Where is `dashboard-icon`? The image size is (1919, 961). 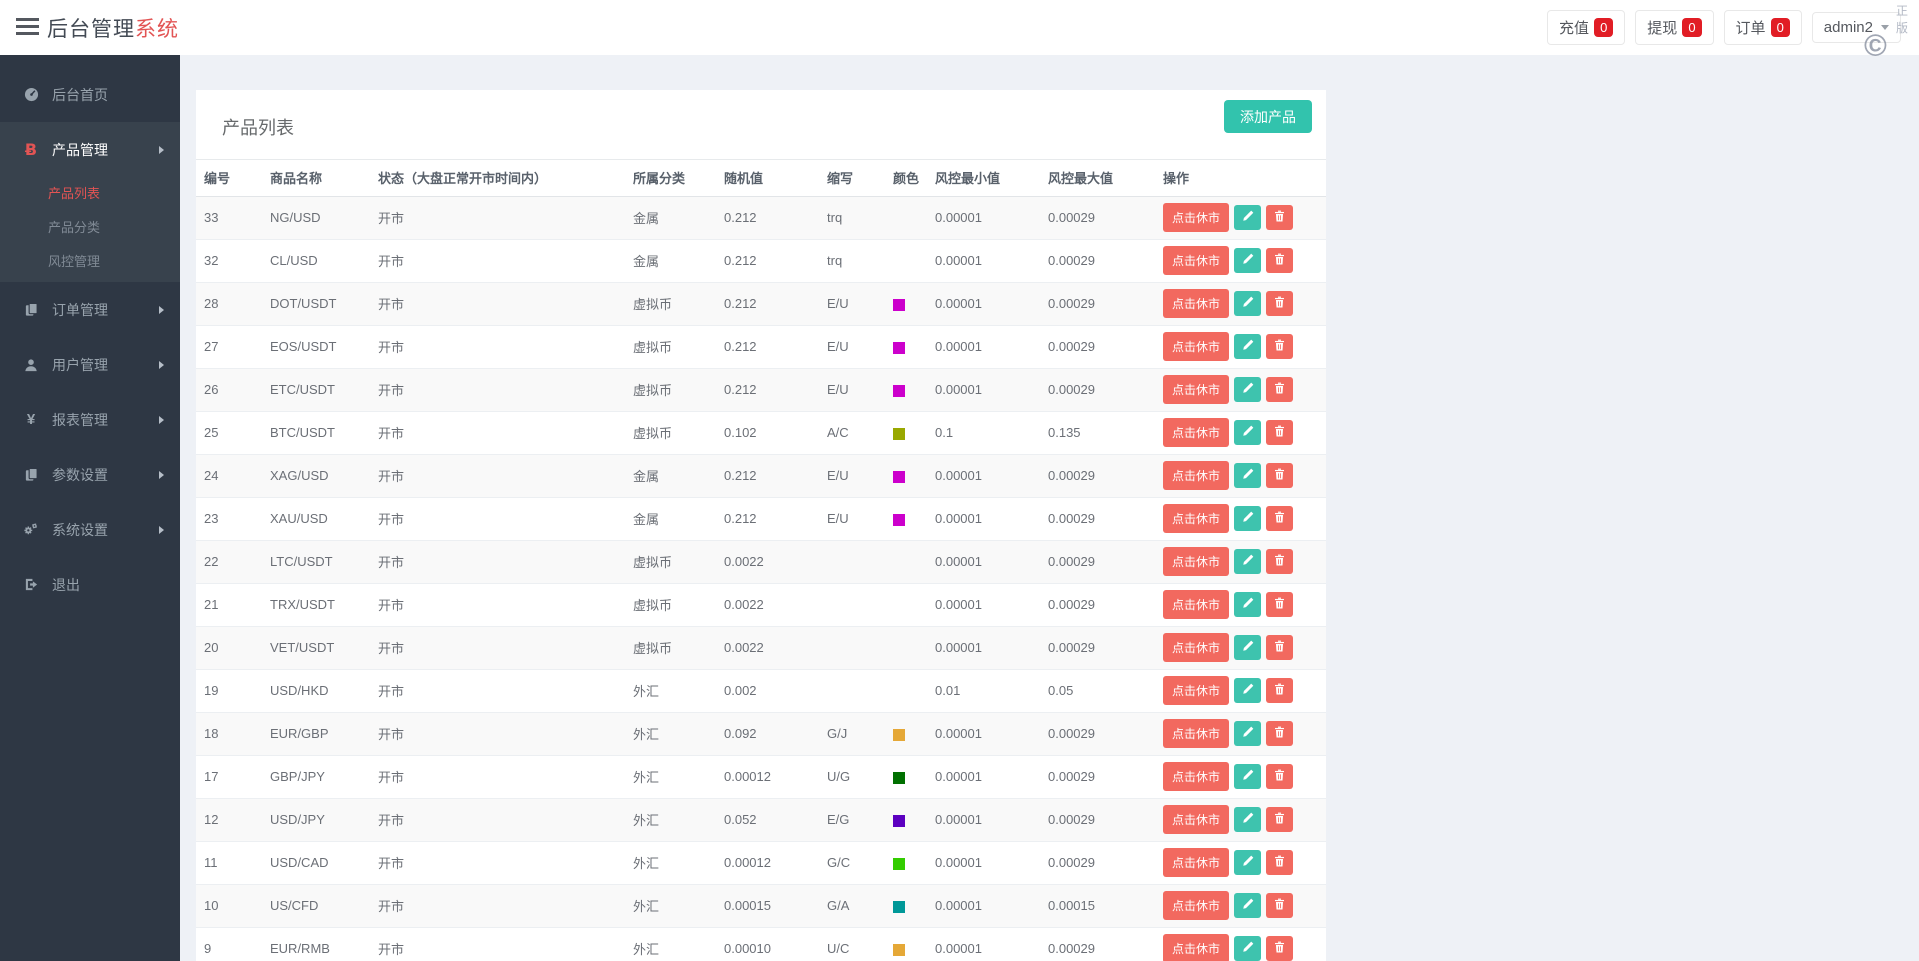
dashboard-icon is located at coordinates (31, 94).